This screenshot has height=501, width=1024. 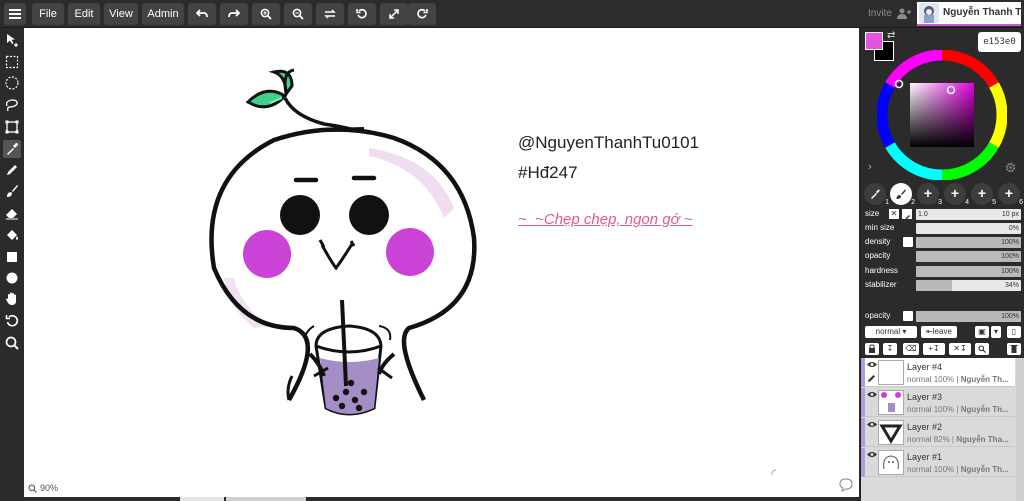 What do you see at coordinates (121, 14) in the screenshot?
I see `view-menu-button: View` at bounding box center [121, 14].